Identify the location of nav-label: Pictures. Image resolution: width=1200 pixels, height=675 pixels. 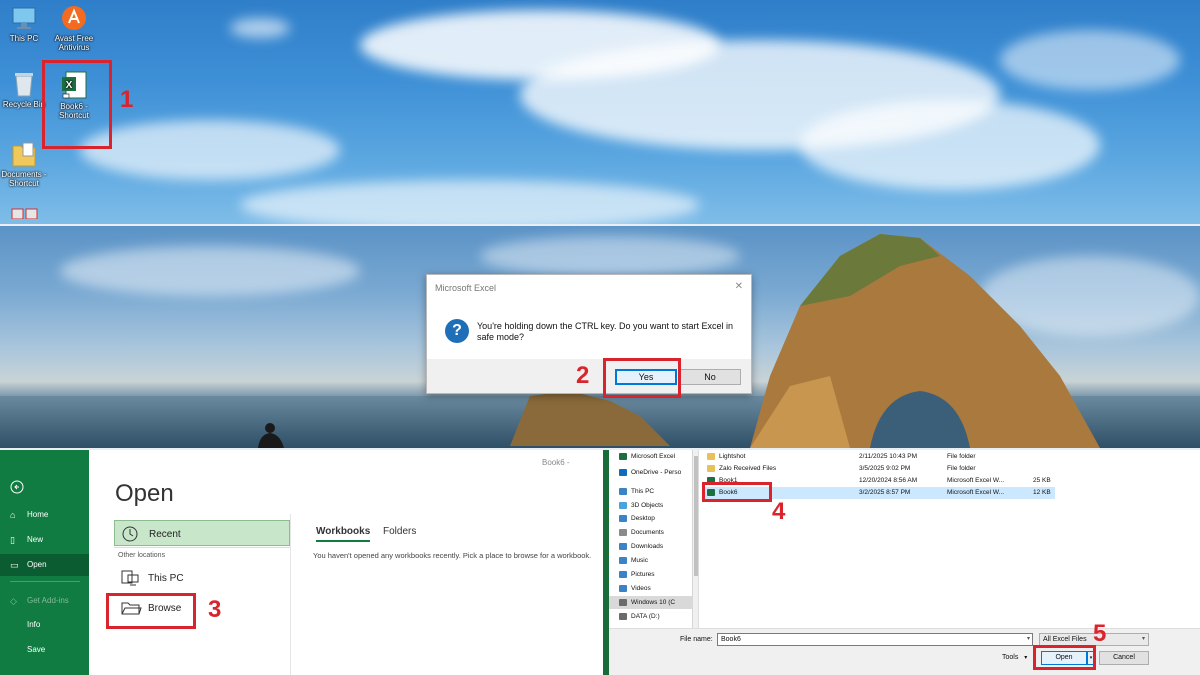
(643, 574).